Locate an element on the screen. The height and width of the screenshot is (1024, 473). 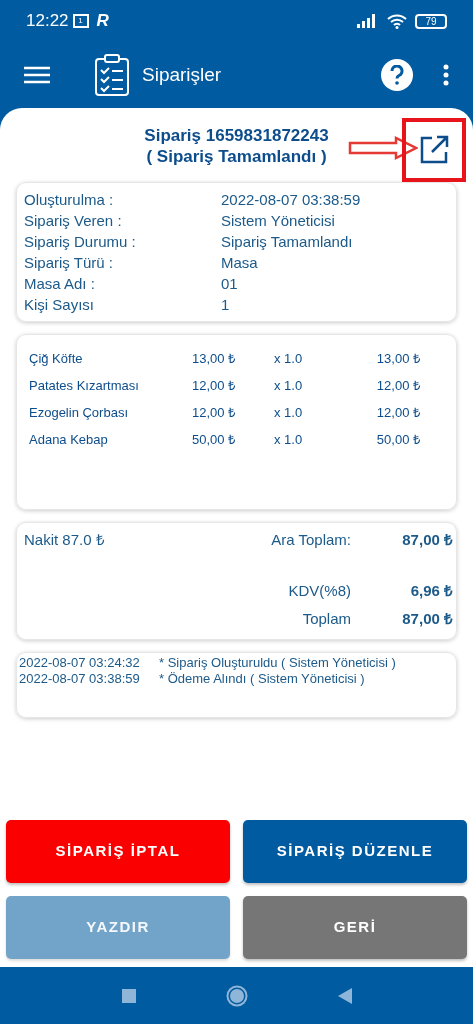
detail-value: 1 is located at coordinates (225, 305).